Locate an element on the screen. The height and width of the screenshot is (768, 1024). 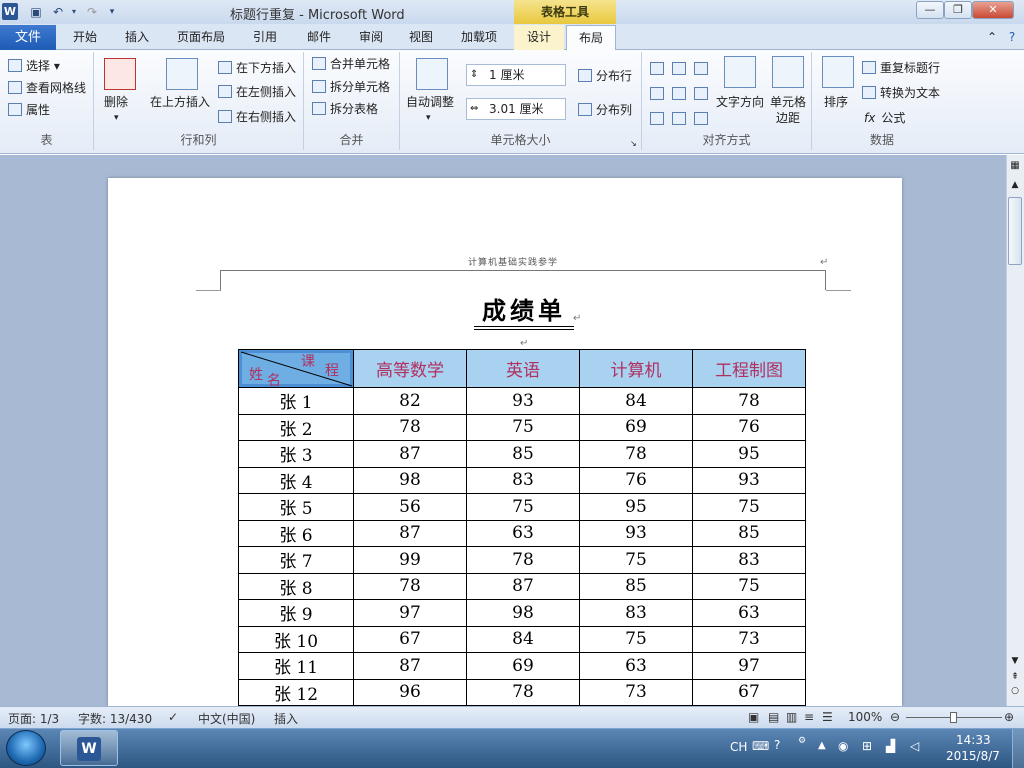
undo-icon: ↶ is located at coordinates (58, 12).